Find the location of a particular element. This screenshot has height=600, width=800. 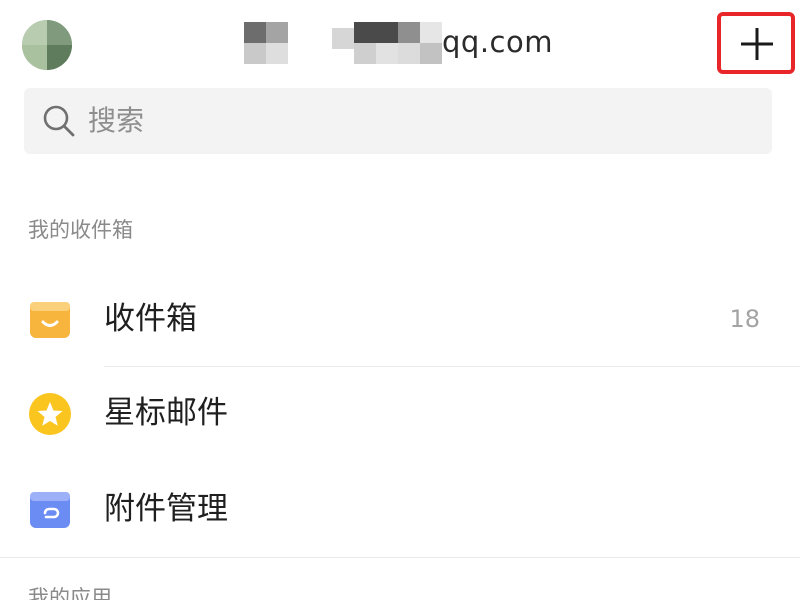

account-domain: qq.com is located at coordinates (497, 42).